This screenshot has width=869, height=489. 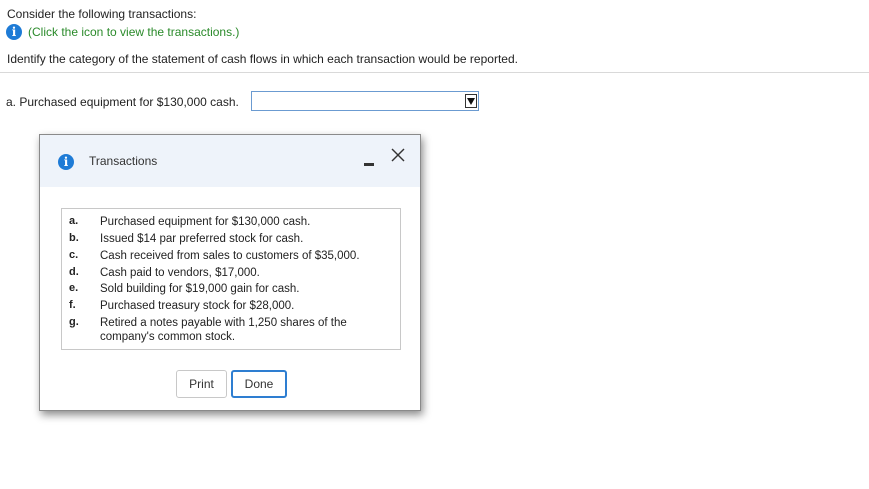 What do you see at coordinates (365, 101) in the screenshot?
I see `category-dropdown` at bounding box center [365, 101].